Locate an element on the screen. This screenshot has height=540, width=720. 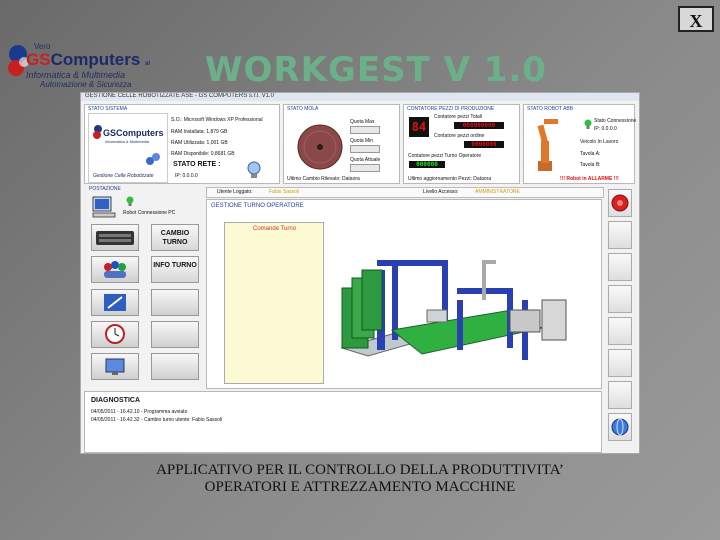
quota-attuale-field is located at coordinates (365, 168).